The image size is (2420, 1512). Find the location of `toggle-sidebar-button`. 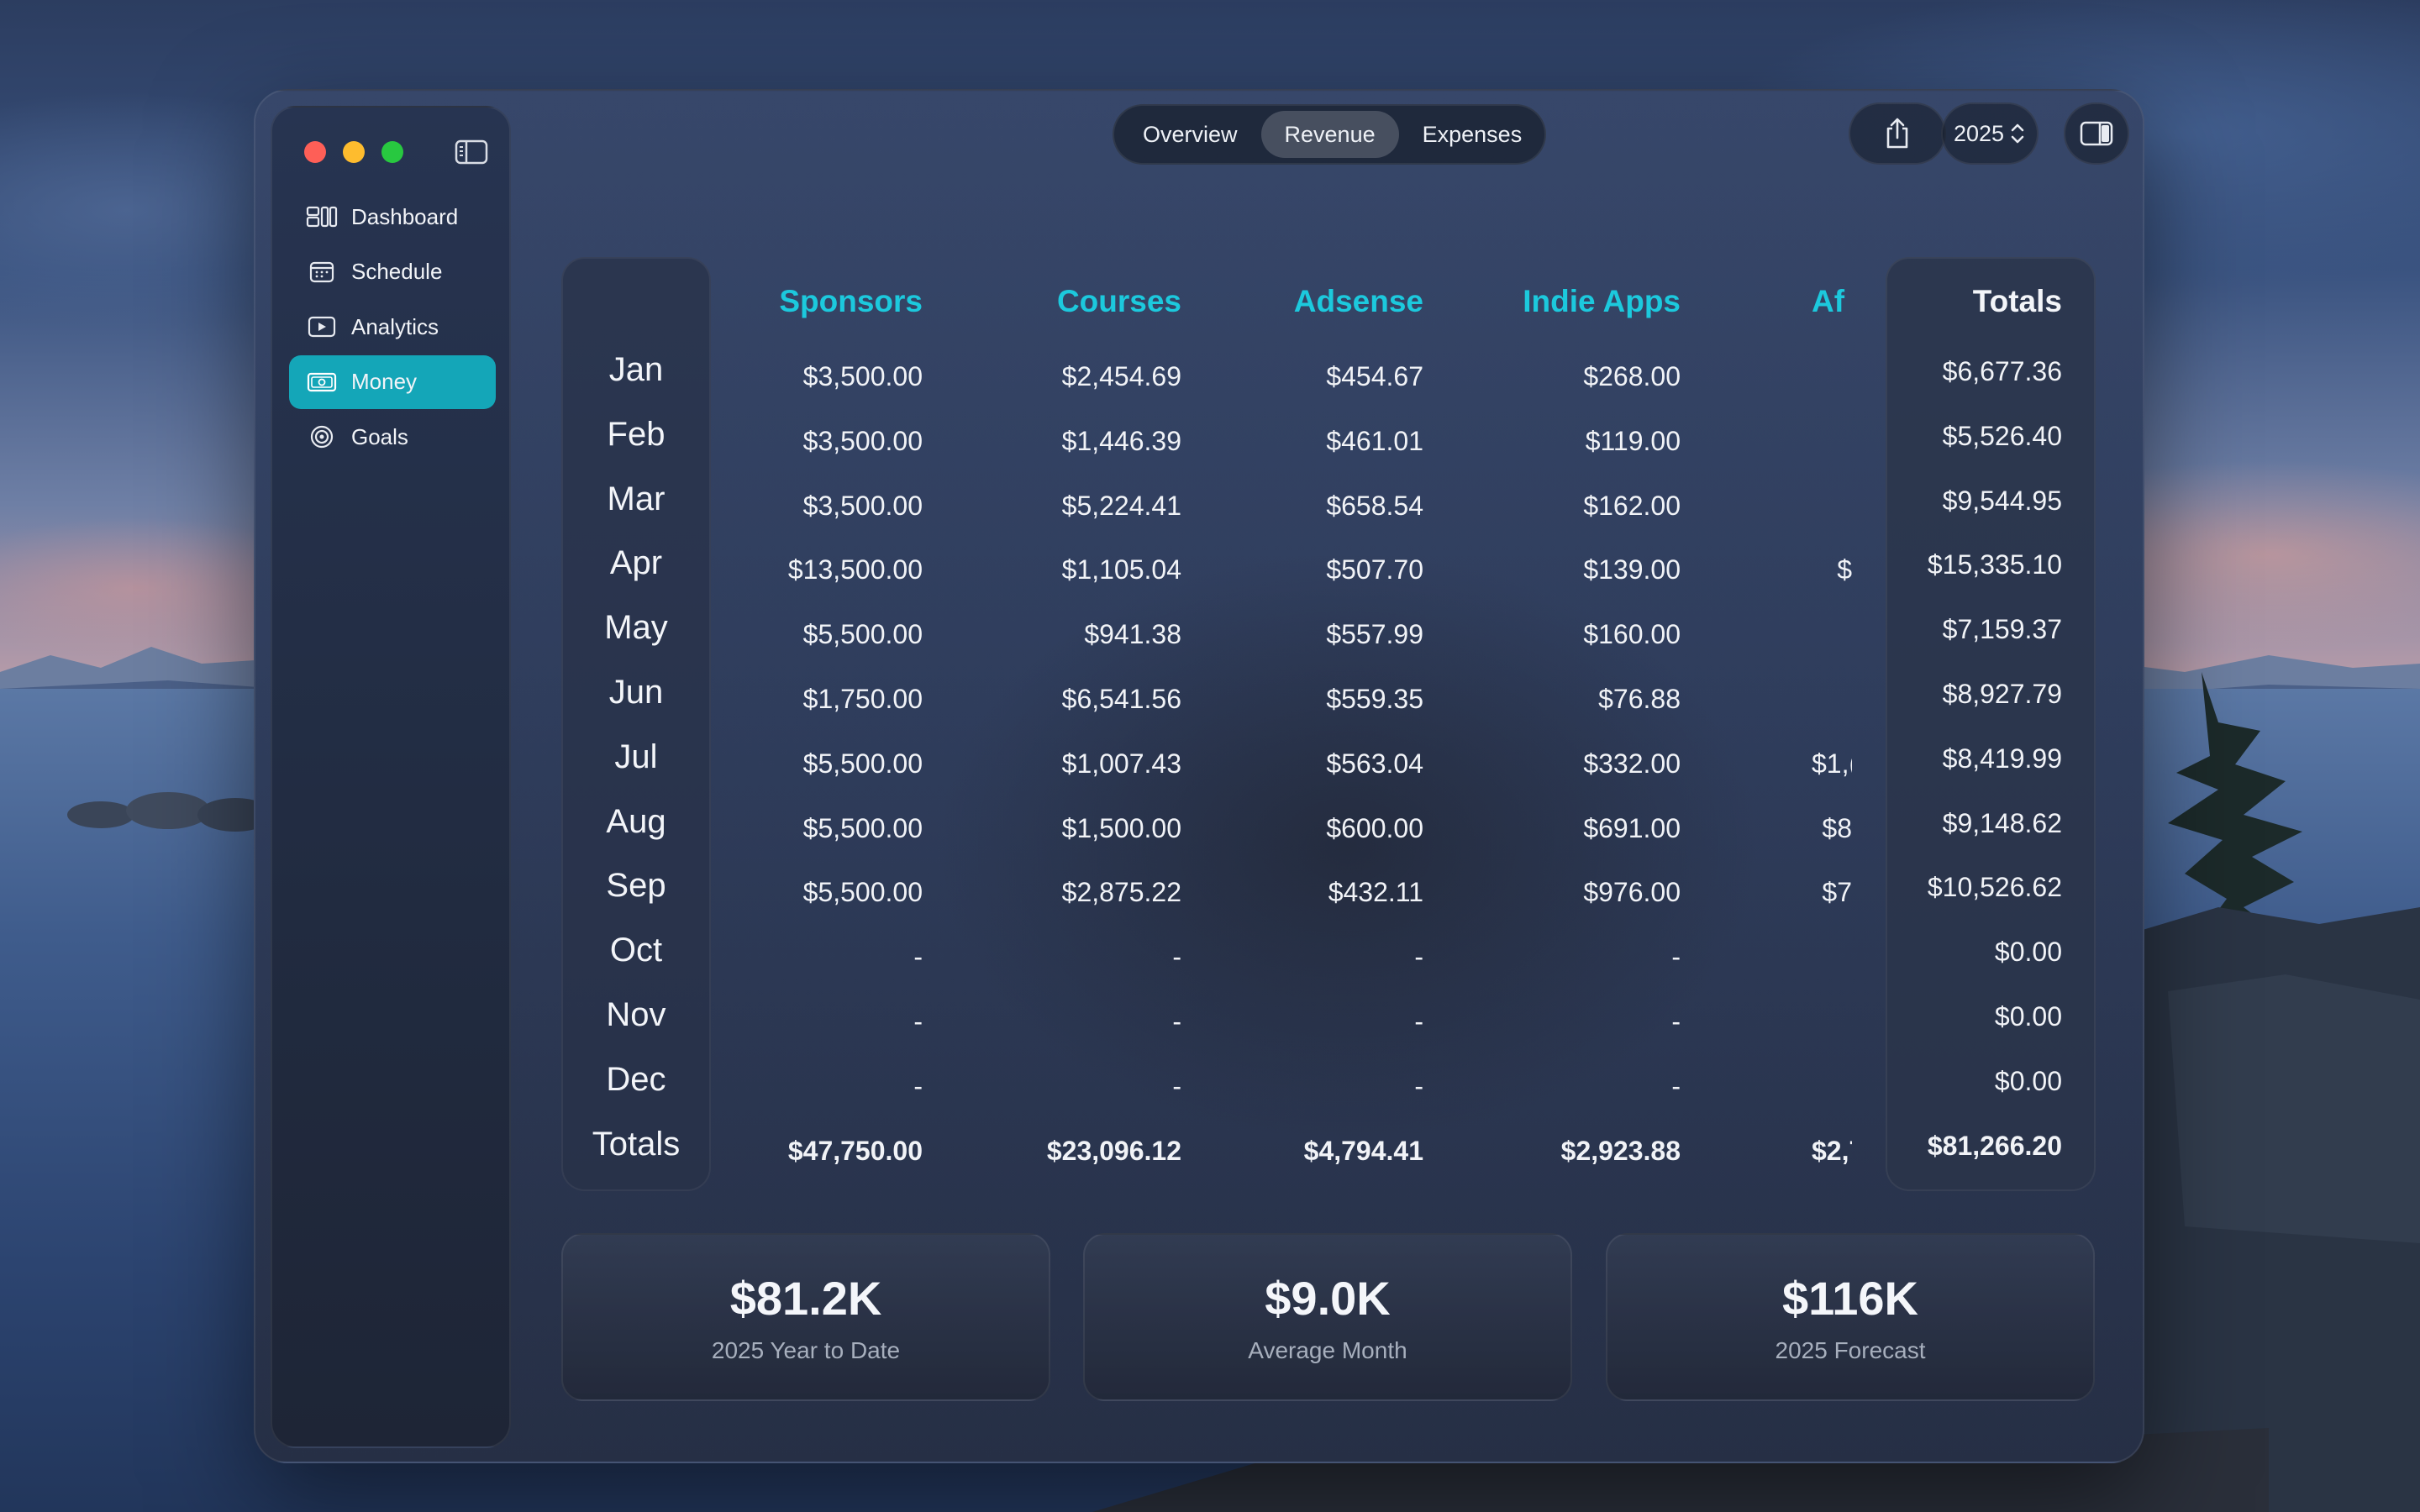

toggle-sidebar-button is located at coordinates (471, 152).